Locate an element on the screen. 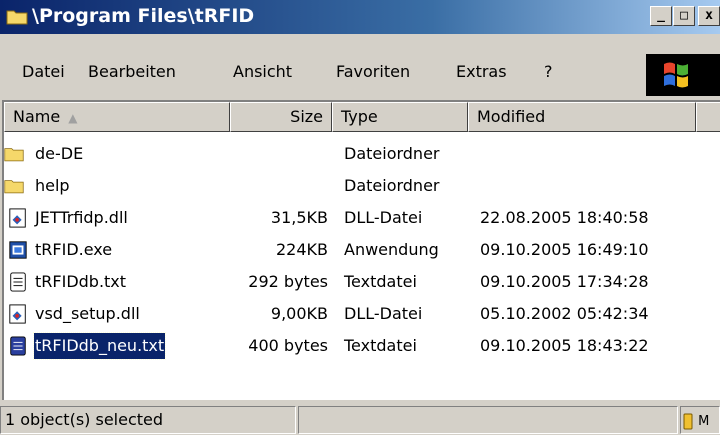 This screenshot has height=435, width=720. column-header-modified: Modified is located at coordinates (582, 117).